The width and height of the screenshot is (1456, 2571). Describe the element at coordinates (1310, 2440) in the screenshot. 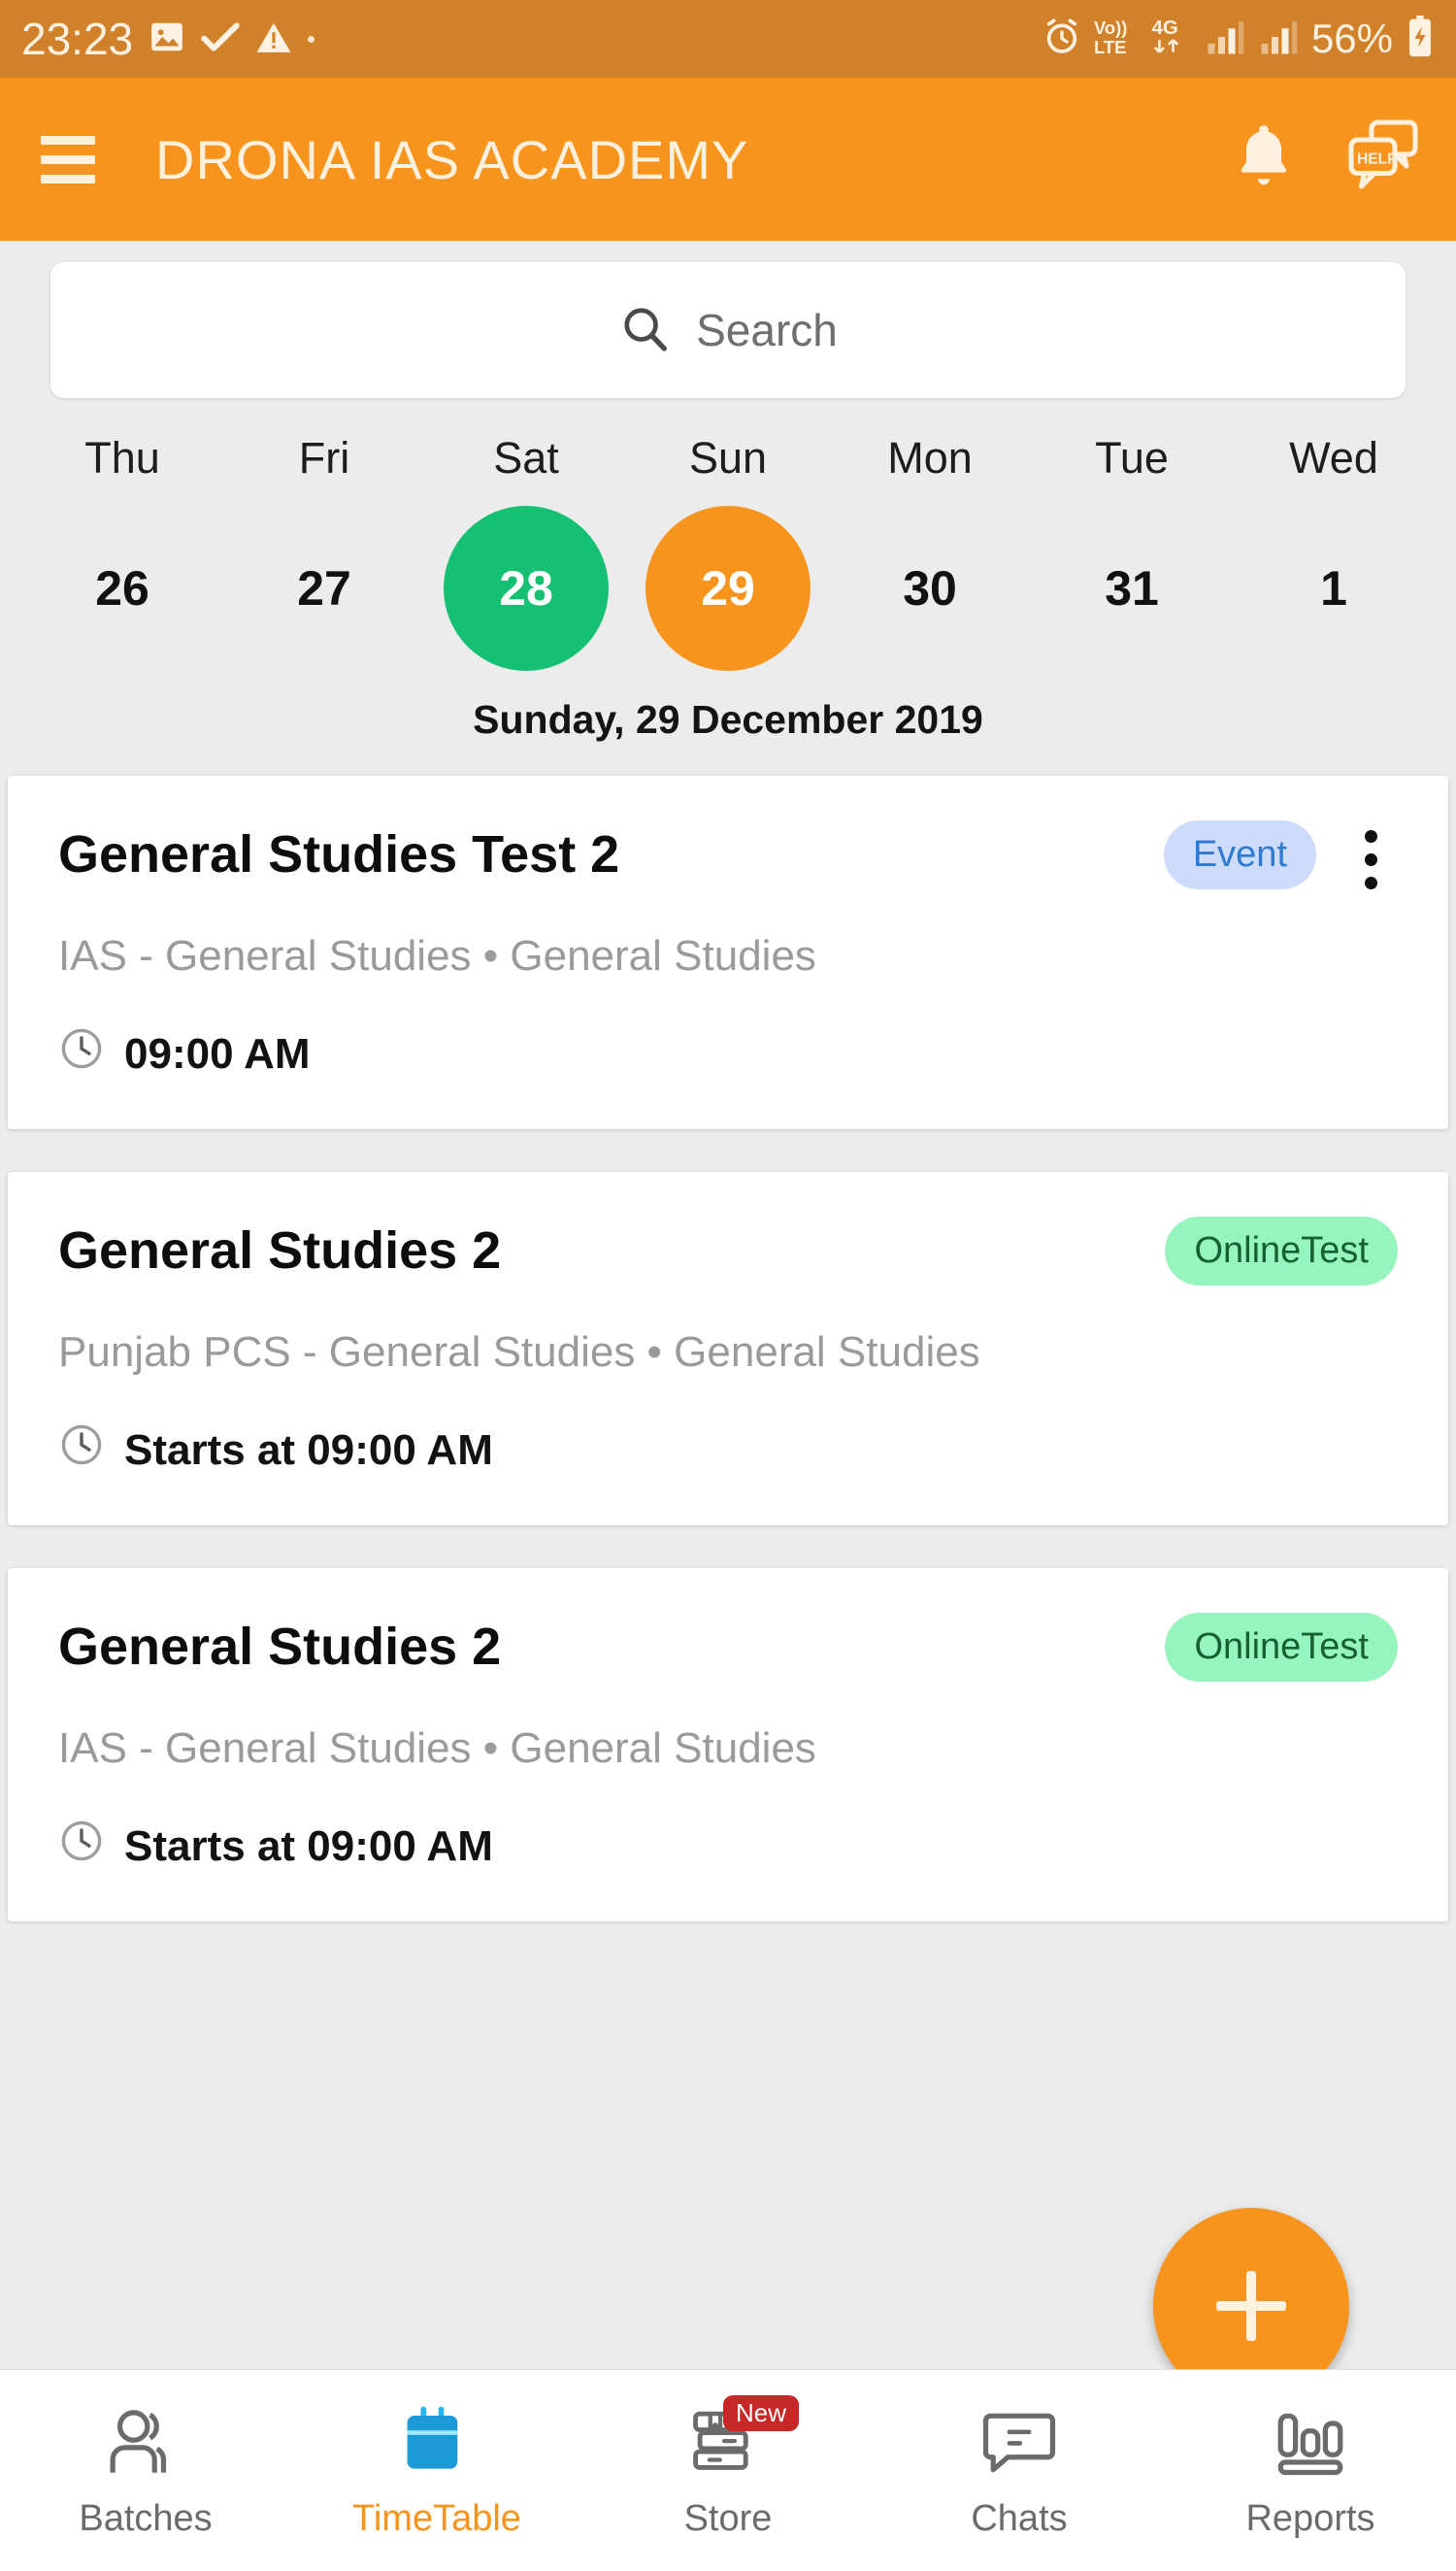

I see `bar-chart-icon` at that location.